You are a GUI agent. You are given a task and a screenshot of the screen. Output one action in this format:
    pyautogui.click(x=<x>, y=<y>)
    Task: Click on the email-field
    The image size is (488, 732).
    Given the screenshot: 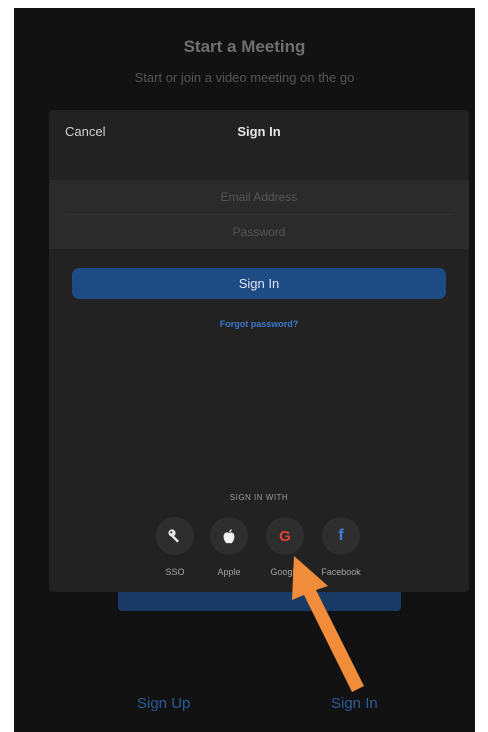 What is the action you would take?
    pyautogui.click(x=259, y=197)
    